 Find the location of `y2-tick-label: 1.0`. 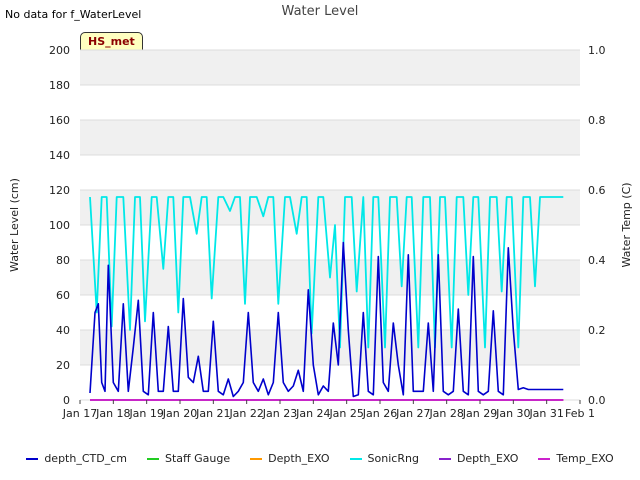

y2-tick-label: 1.0 is located at coordinates (597, 50).